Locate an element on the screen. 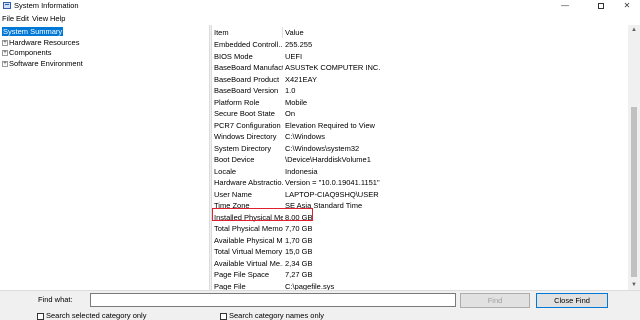 This screenshot has height=320, width=640. tree-item-software-environment: + Software Environment is located at coordinates (42, 64).